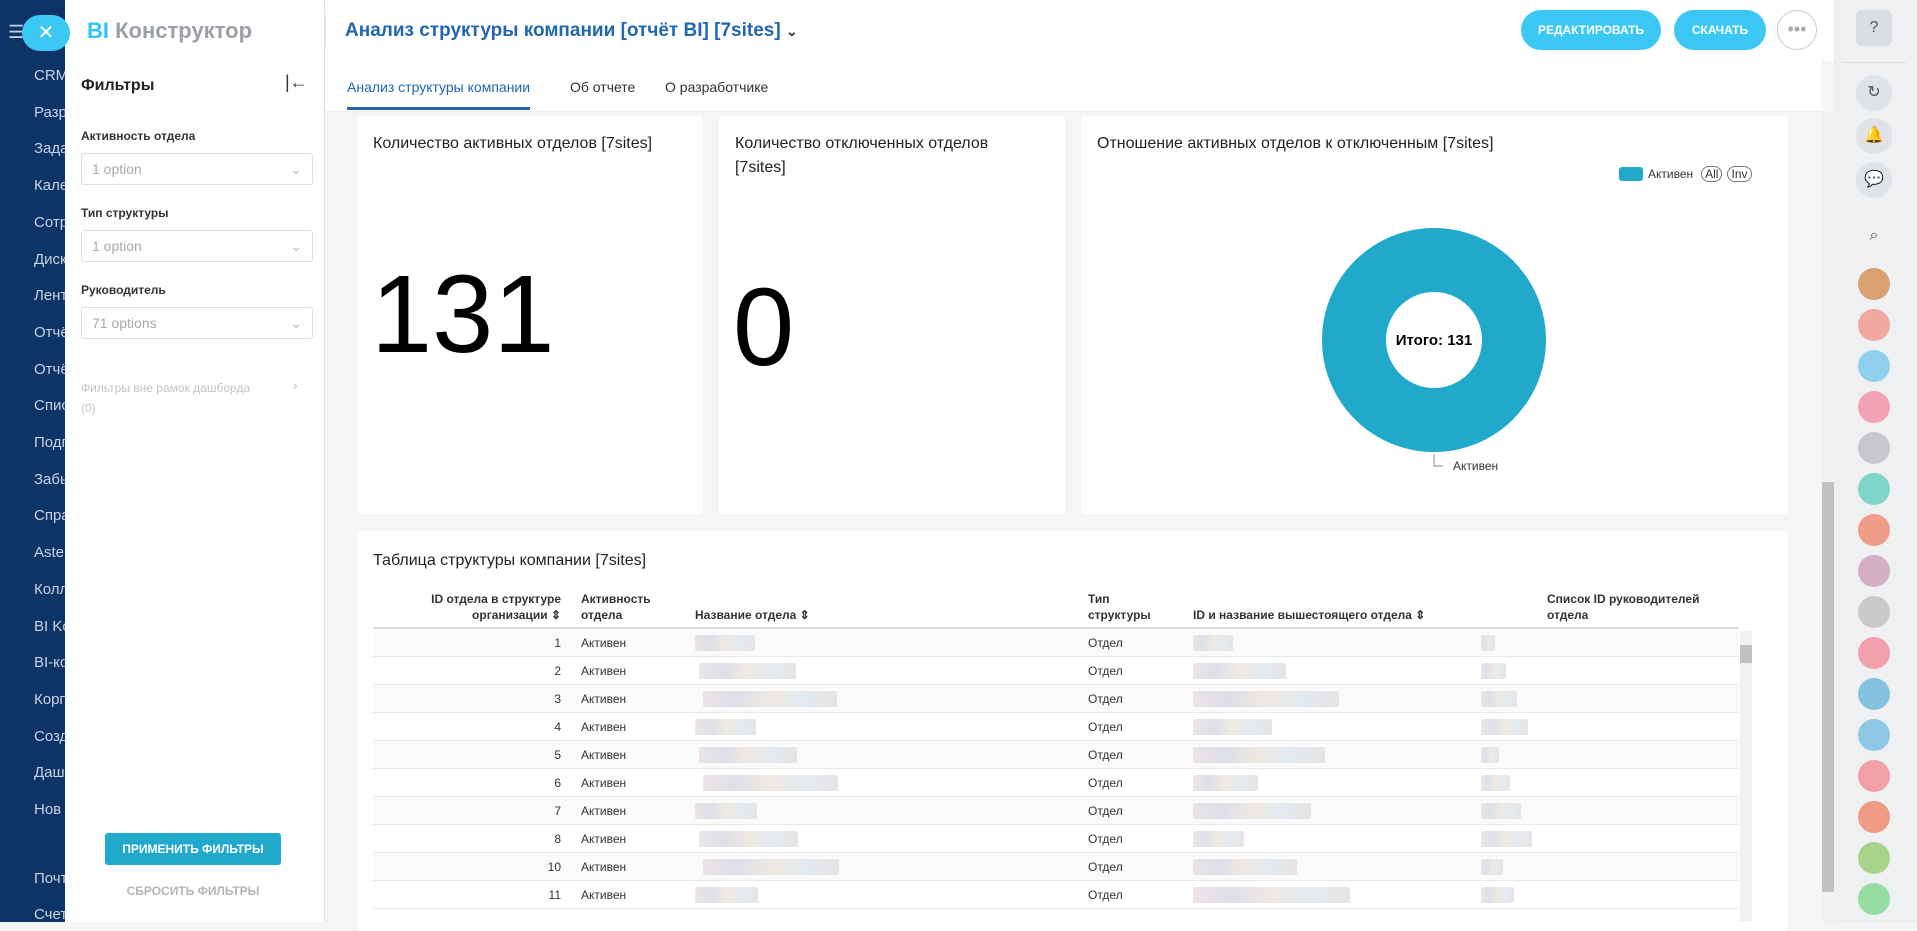 The image size is (1917, 931). Describe the element at coordinates (1488, 643) in the screenshot. I see `blurred-managers` at that location.